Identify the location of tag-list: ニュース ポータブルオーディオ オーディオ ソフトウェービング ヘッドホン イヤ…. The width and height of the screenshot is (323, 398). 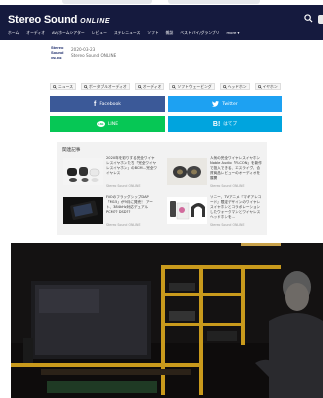
(165, 86).